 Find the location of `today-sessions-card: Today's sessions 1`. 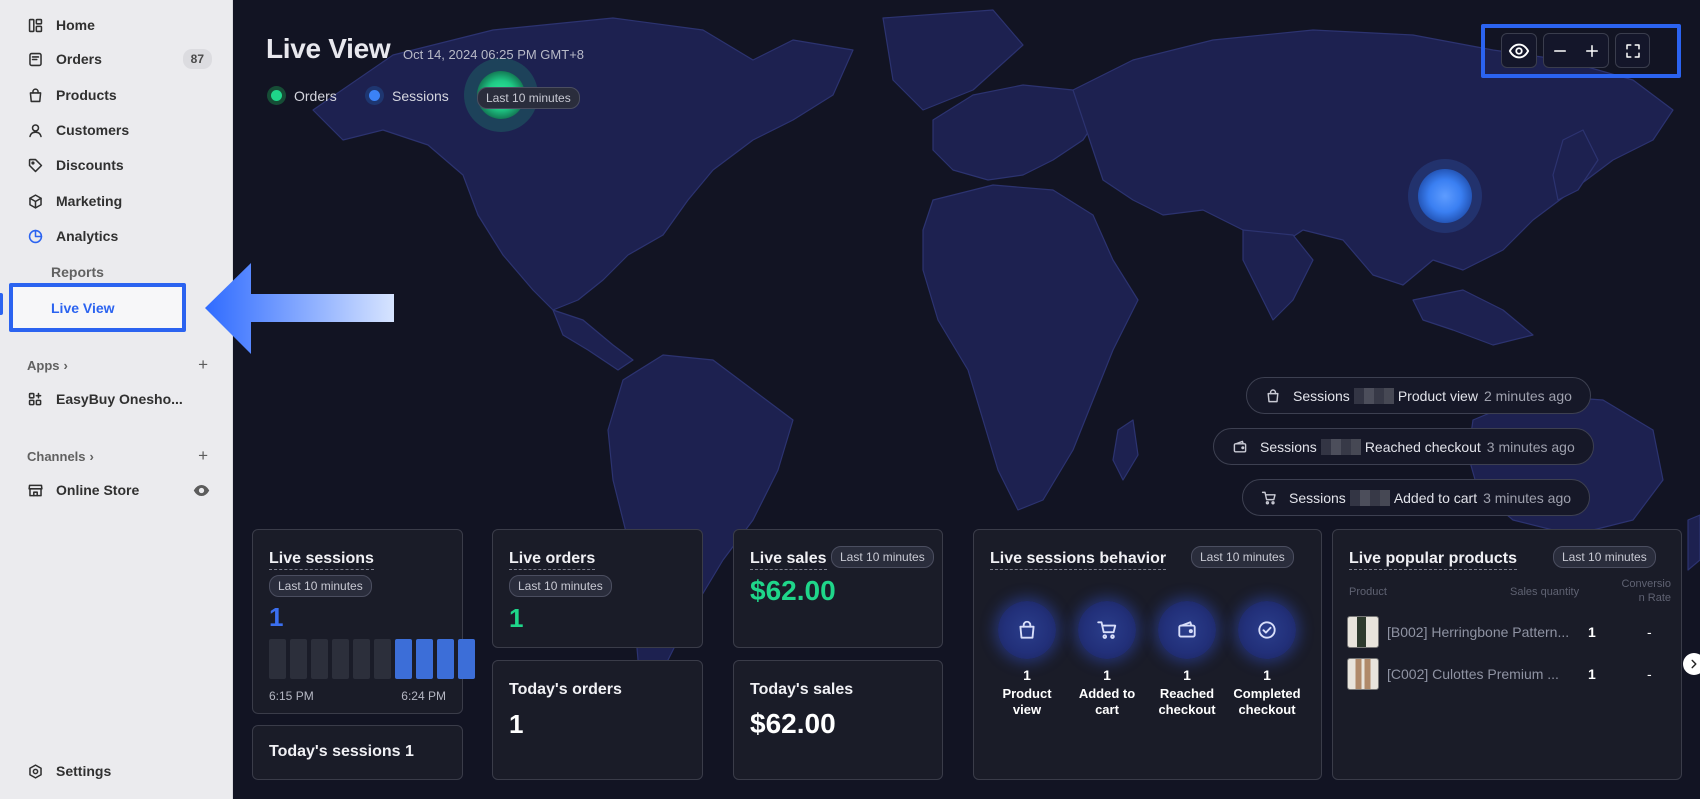

today-sessions-card: Today's sessions 1 is located at coordinates (357, 752).